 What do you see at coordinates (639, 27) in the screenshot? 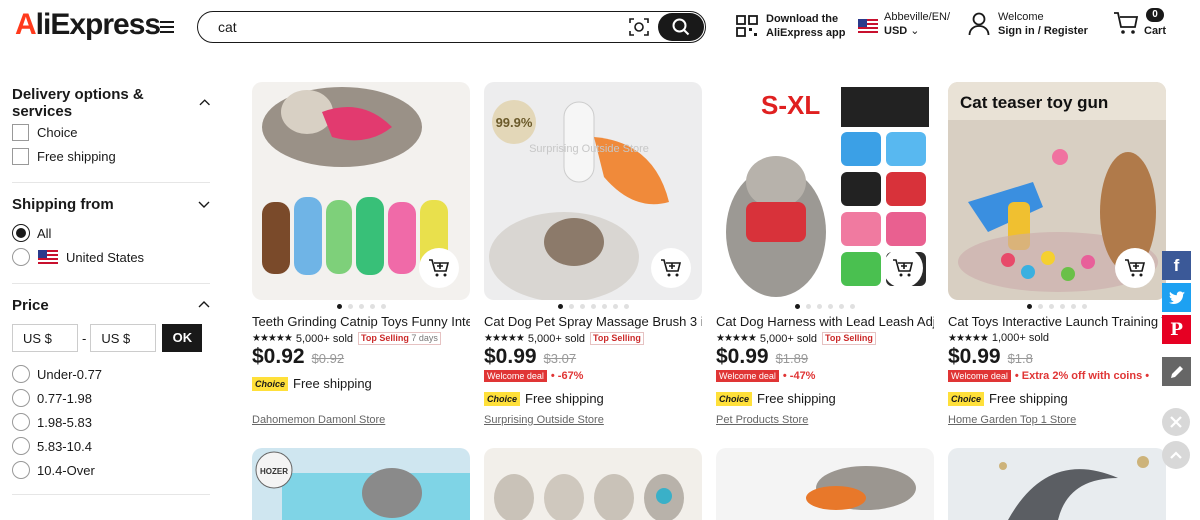
I see `camera-search-icon` at bounding box center [639, 27].